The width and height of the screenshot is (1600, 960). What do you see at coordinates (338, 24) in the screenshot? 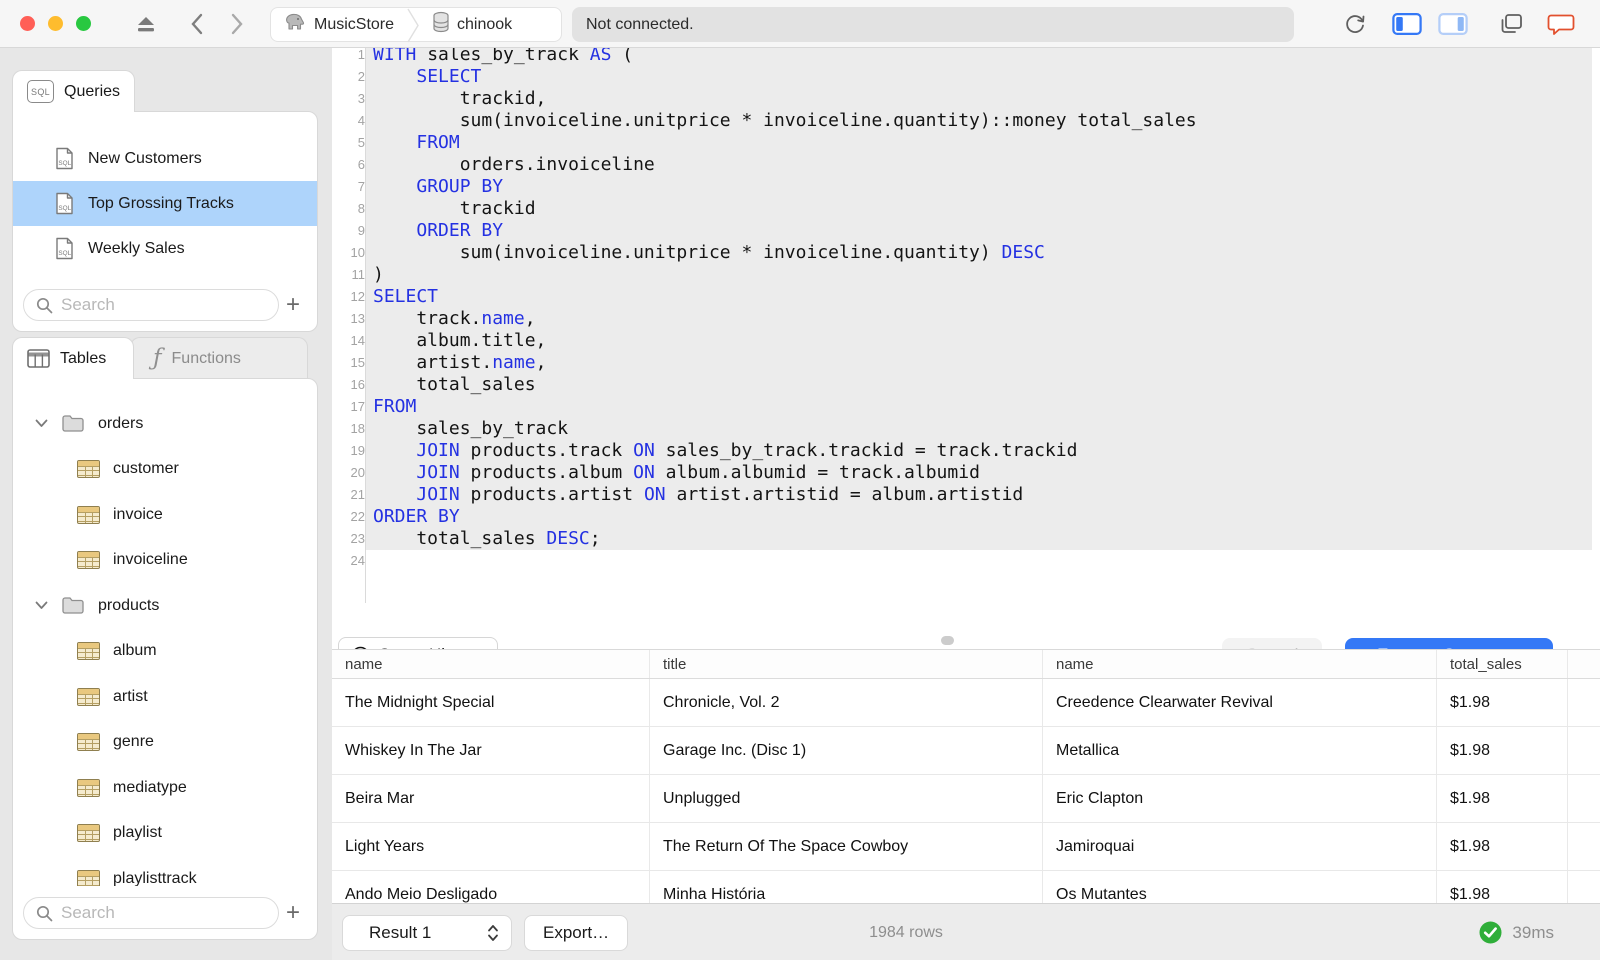
I see `breadcrumb-server: MusicStore` at bounding box center [338, 24].